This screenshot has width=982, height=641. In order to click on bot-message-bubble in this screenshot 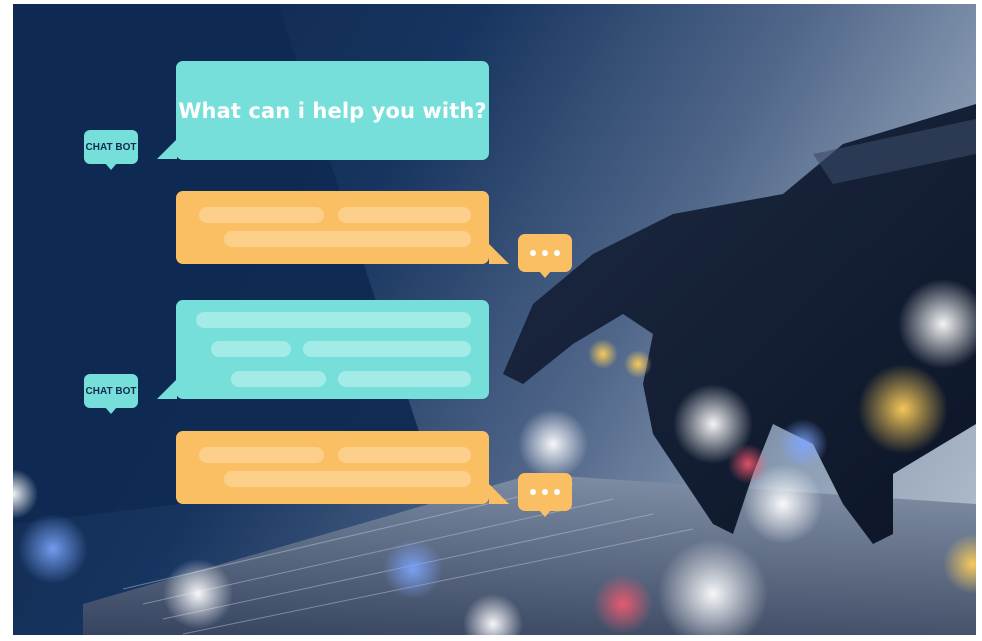, I will do `click(332, 349)`.